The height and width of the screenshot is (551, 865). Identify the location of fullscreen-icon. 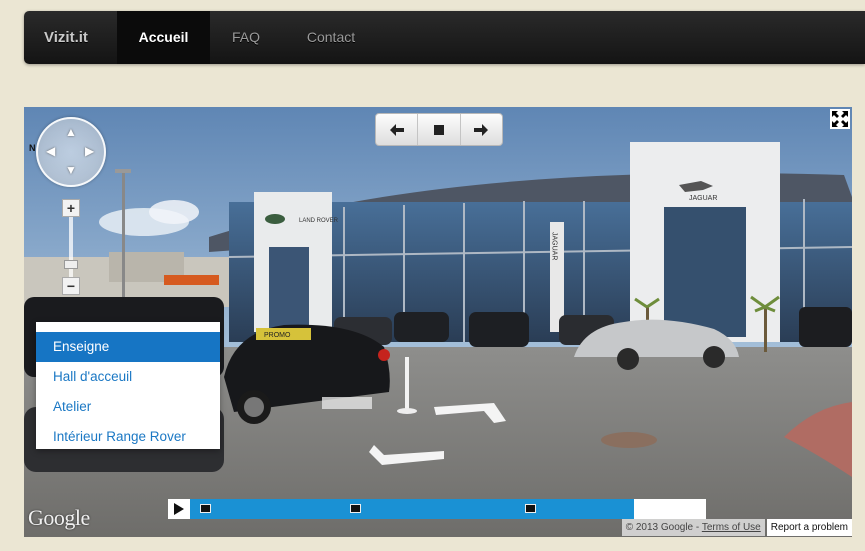
(840, 119).